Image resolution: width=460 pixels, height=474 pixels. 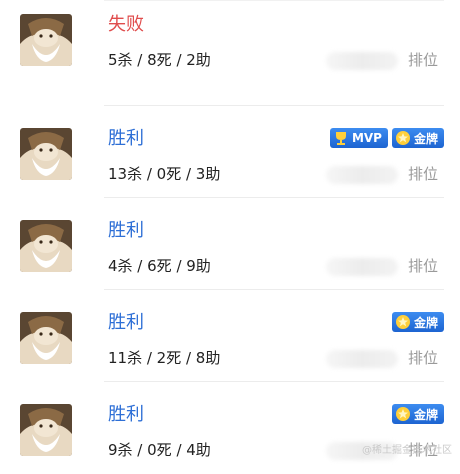 What do you see at coordinates (159, 60) in the screenshot?
I see `kda-text: 5杀 / 8死 / 2助` at bounding box center [159, 60].